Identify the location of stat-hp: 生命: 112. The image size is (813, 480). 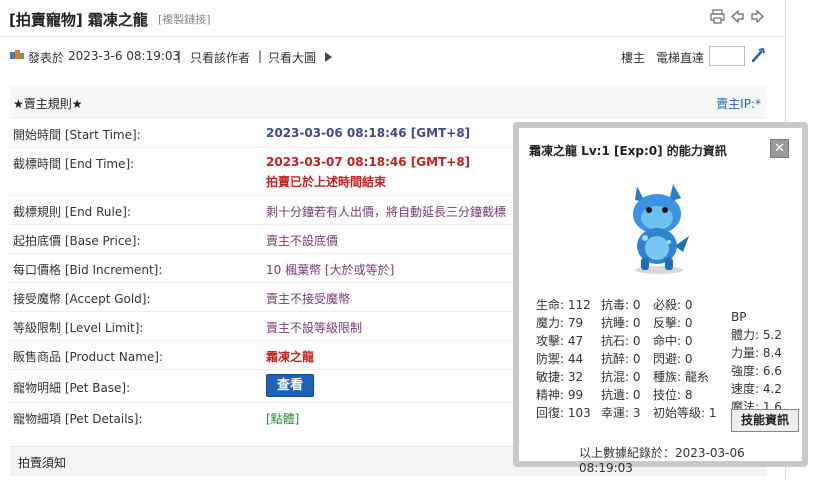
(563, 305).